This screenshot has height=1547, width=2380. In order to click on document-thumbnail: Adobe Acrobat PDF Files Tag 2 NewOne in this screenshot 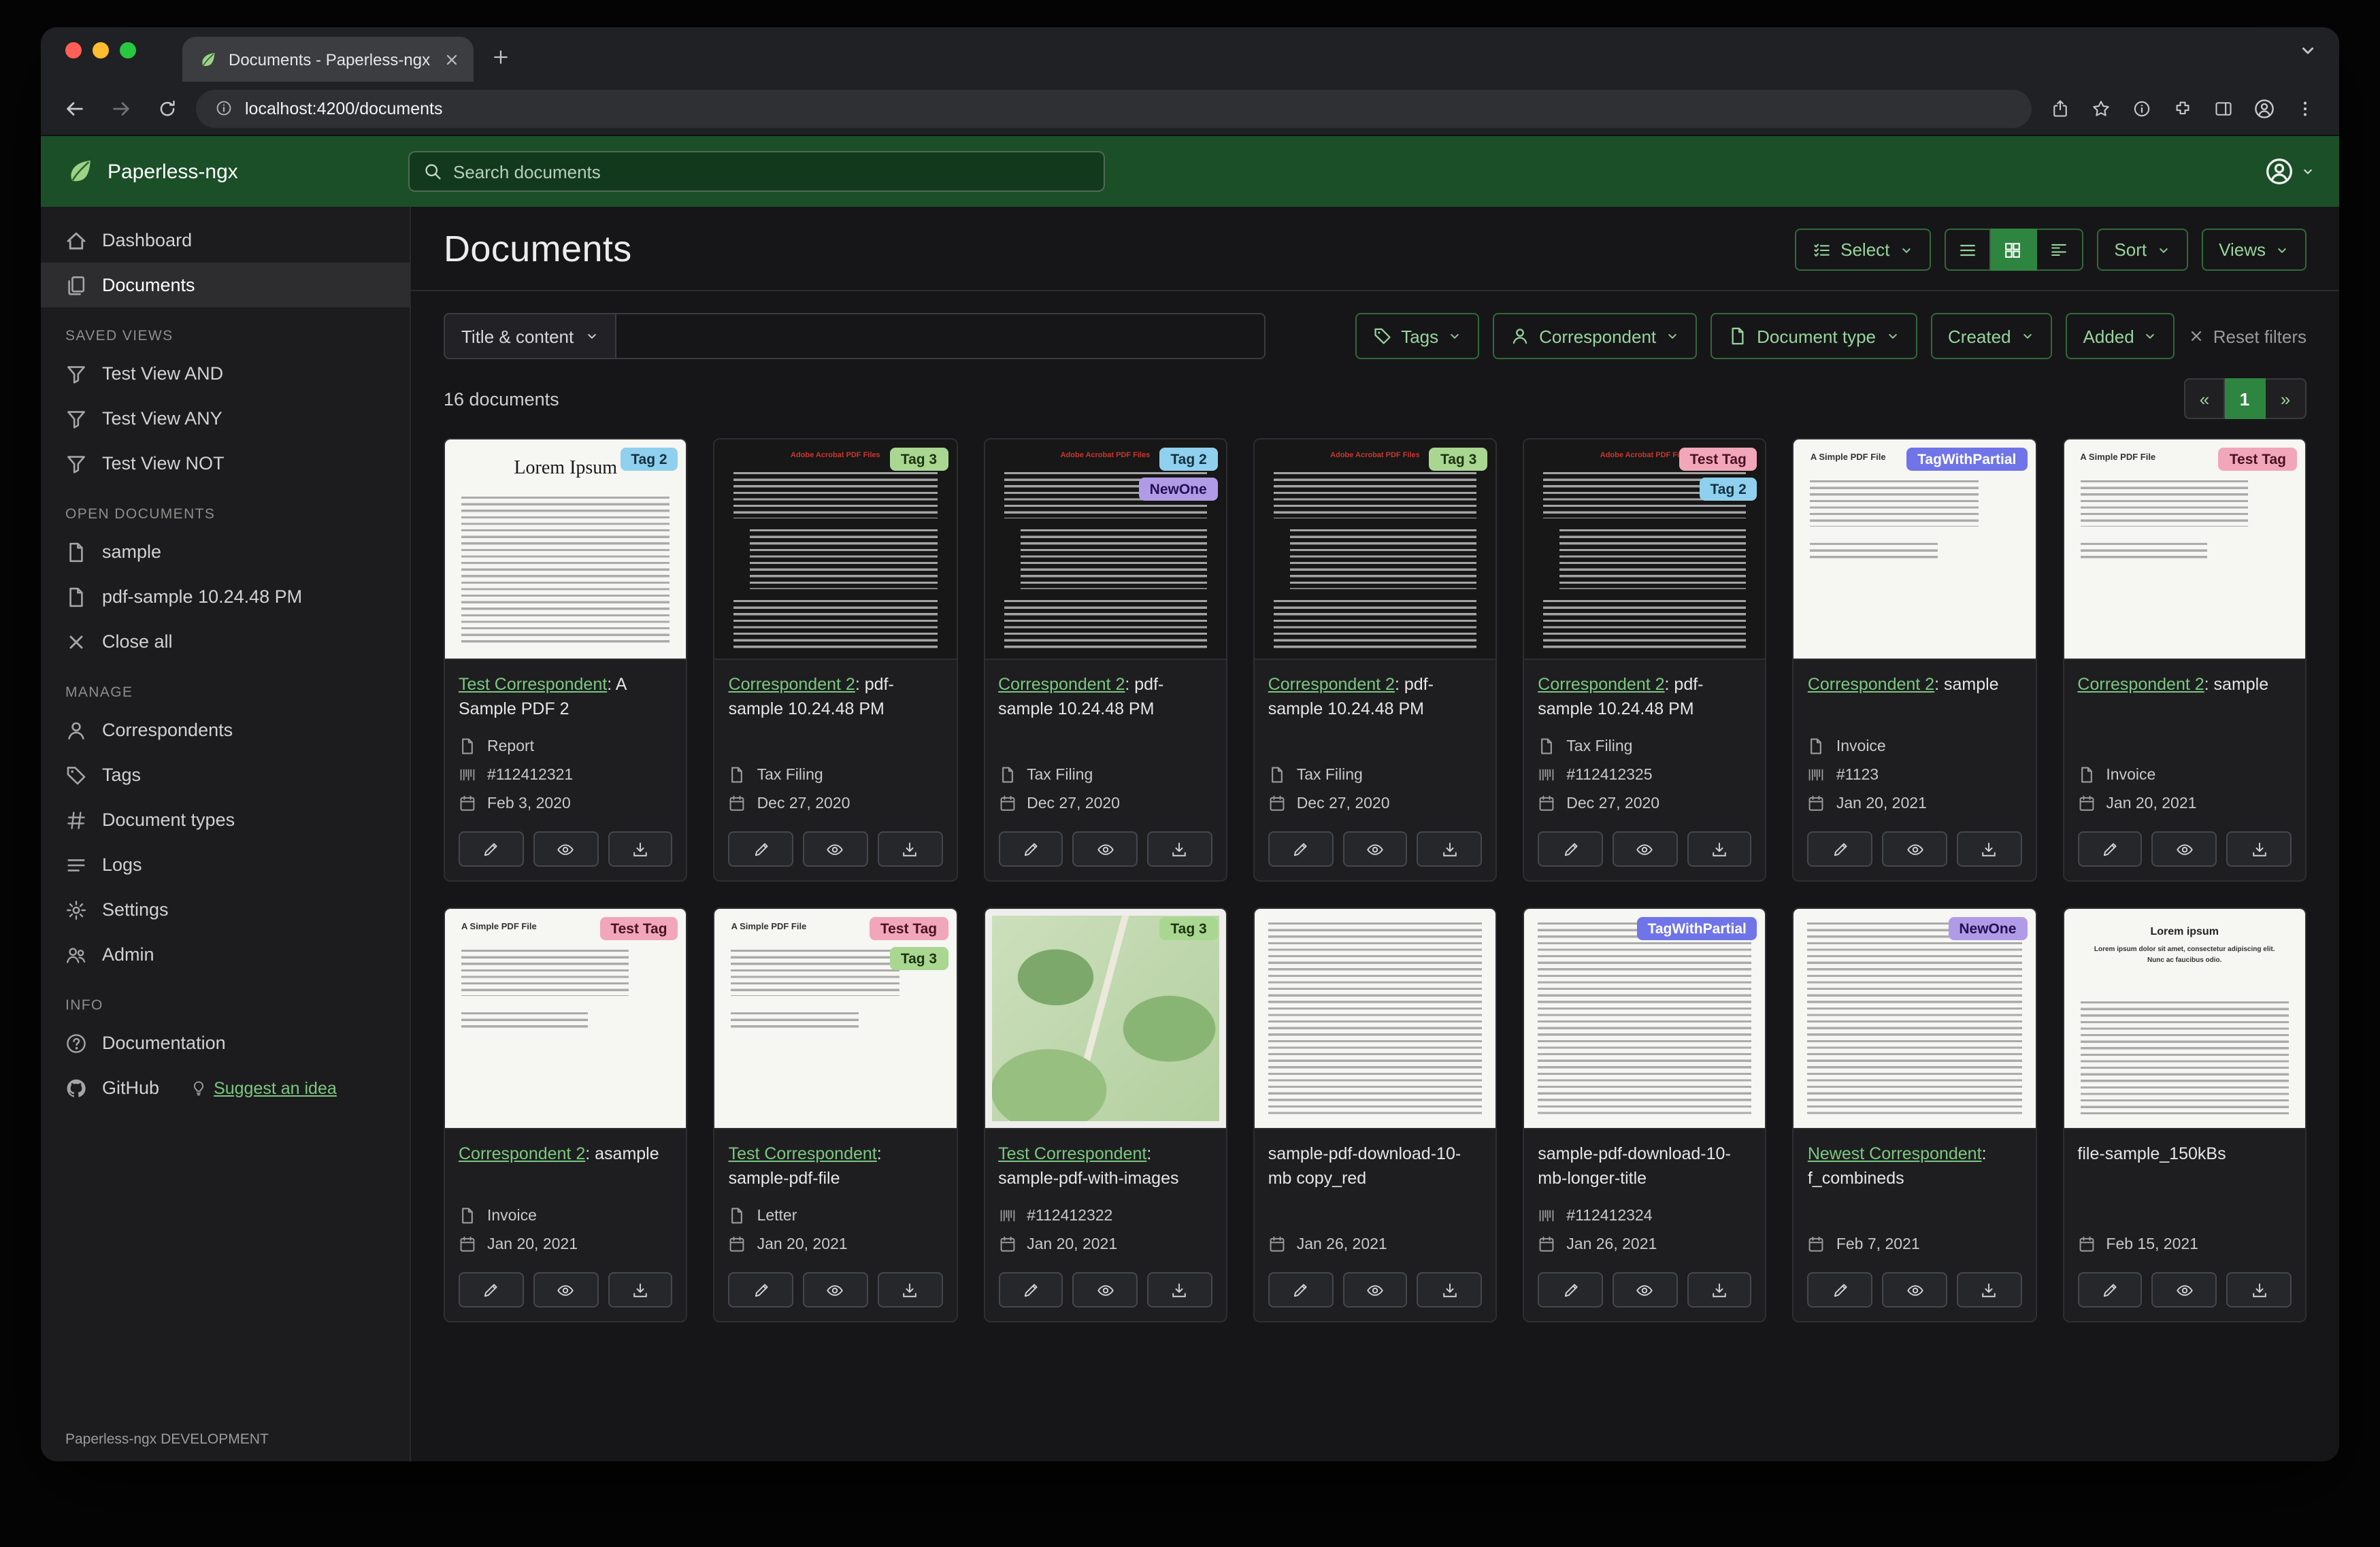, I will do `click(1105, 549)`.